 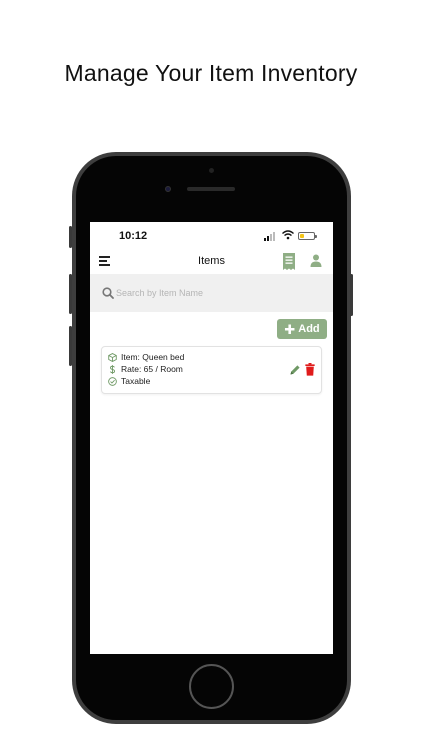 What do you see at coordinates (316, 260) in the screenshot?
I see `person-icon` at bounding box center [316, 260].